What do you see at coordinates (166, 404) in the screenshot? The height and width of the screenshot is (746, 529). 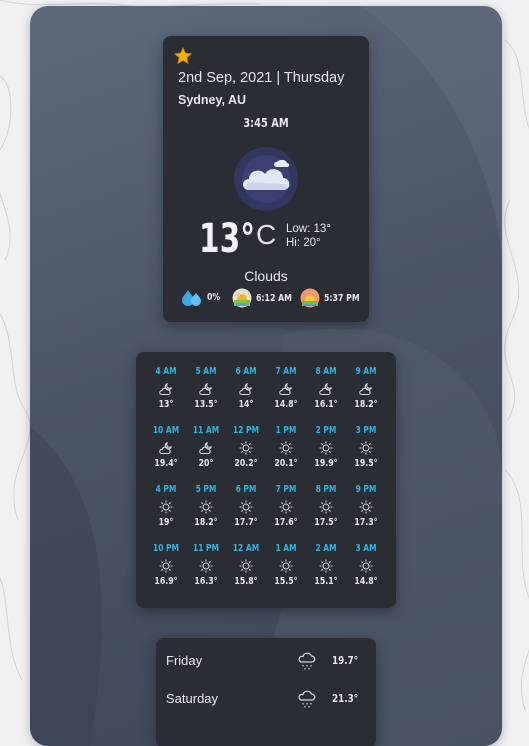 I see `hour-temperature: 13°` at bounding box center [166, 404].